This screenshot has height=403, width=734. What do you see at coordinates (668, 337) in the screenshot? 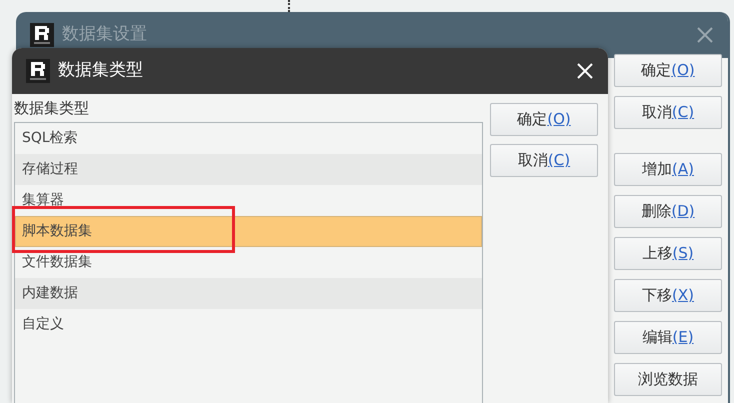
I see `dialog-button: 编辑(E)` at bounding box center [668, 337].